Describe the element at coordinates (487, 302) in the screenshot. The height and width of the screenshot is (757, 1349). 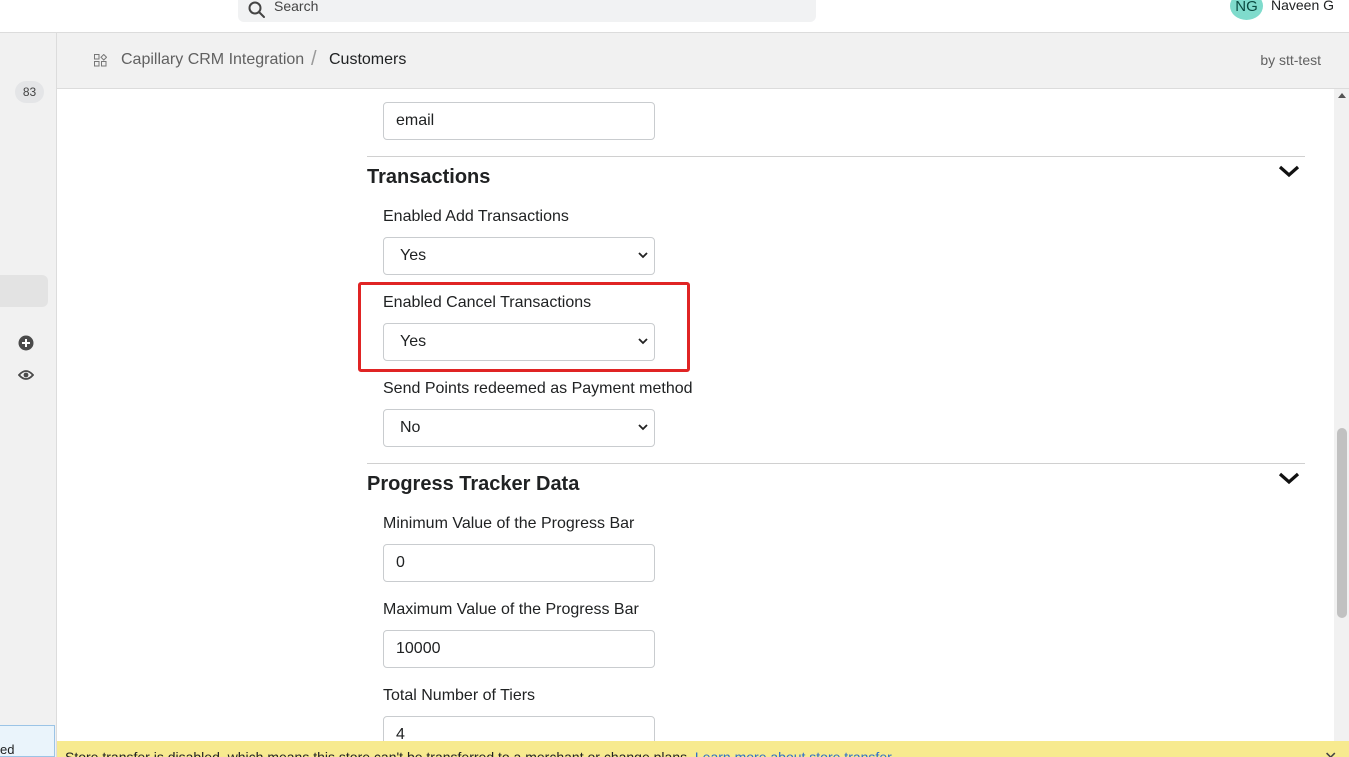
I see `enabled-cancel-transactions-label: Enabled Cancel Transactions` at that location.